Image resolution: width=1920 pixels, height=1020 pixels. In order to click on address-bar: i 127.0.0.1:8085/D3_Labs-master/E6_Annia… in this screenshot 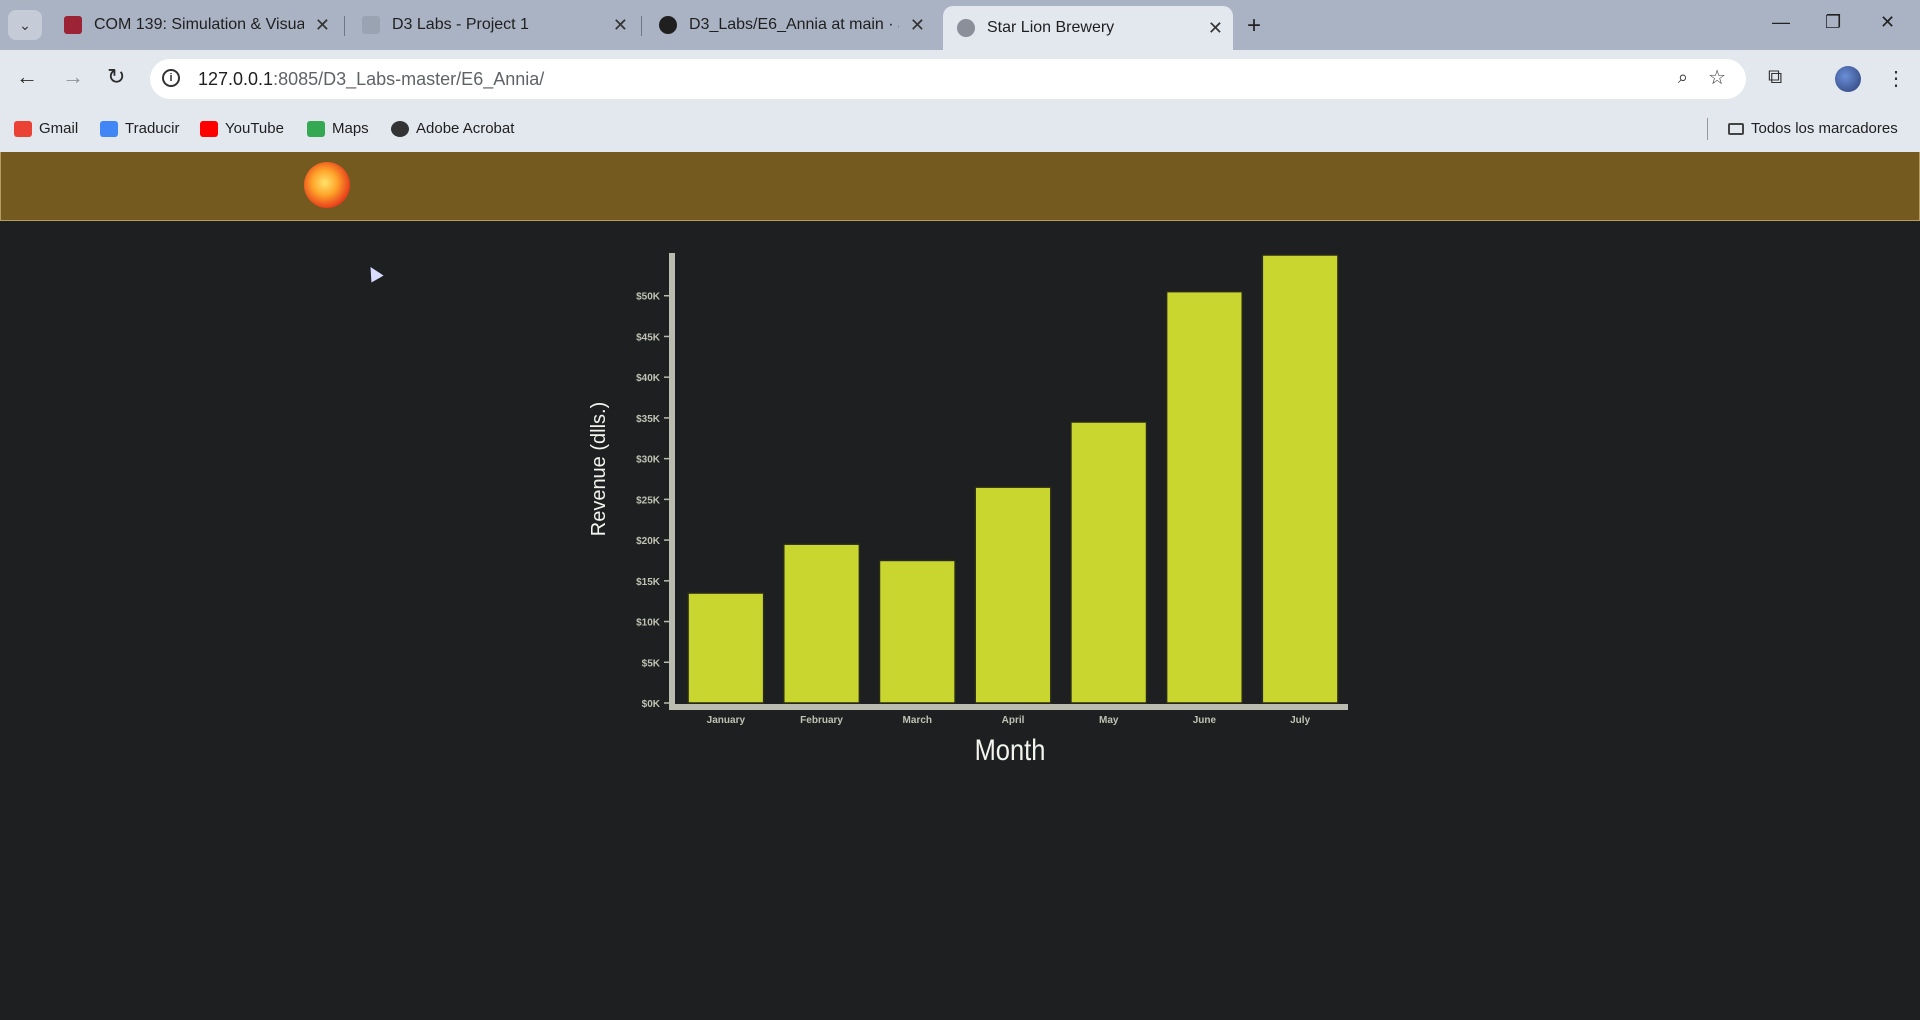, I will do `click(948, 79)`.